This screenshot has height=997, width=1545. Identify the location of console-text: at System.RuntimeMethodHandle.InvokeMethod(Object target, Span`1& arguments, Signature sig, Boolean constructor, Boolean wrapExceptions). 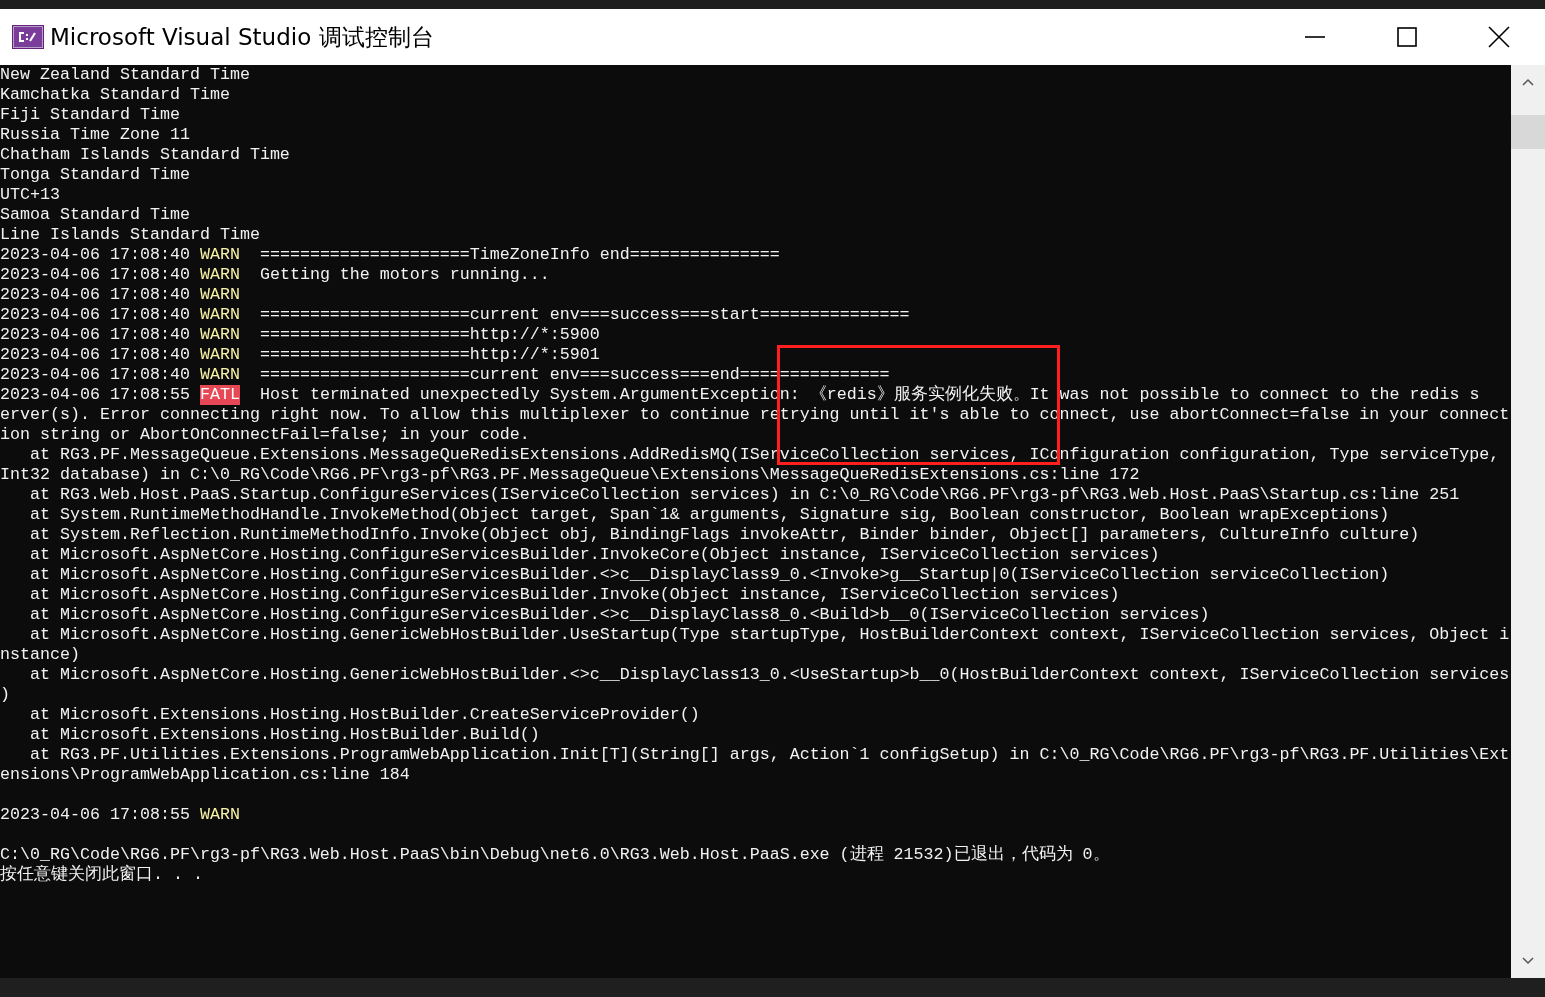
(709, 515).